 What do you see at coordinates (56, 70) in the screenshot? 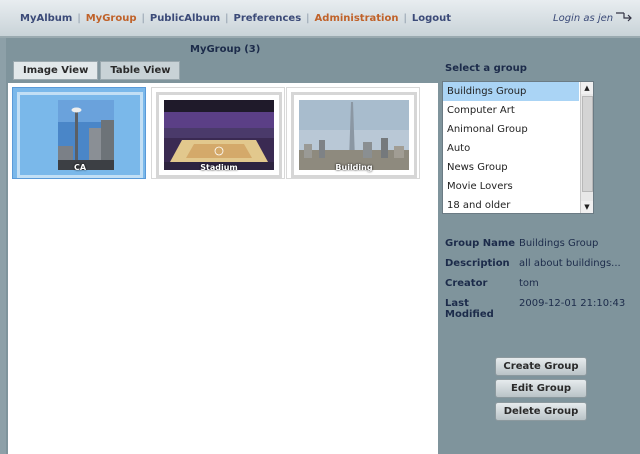
I see `tab-image-view: Image View` at bounding box center [56, 70].